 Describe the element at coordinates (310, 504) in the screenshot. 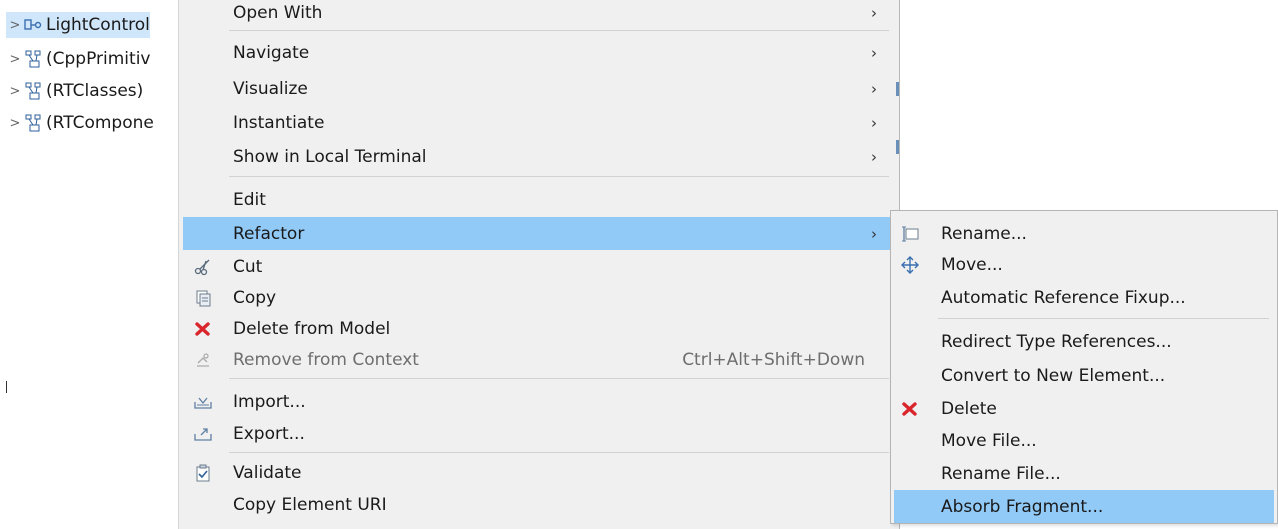

I see `menu-item-label: Copy Element URI` at that location.